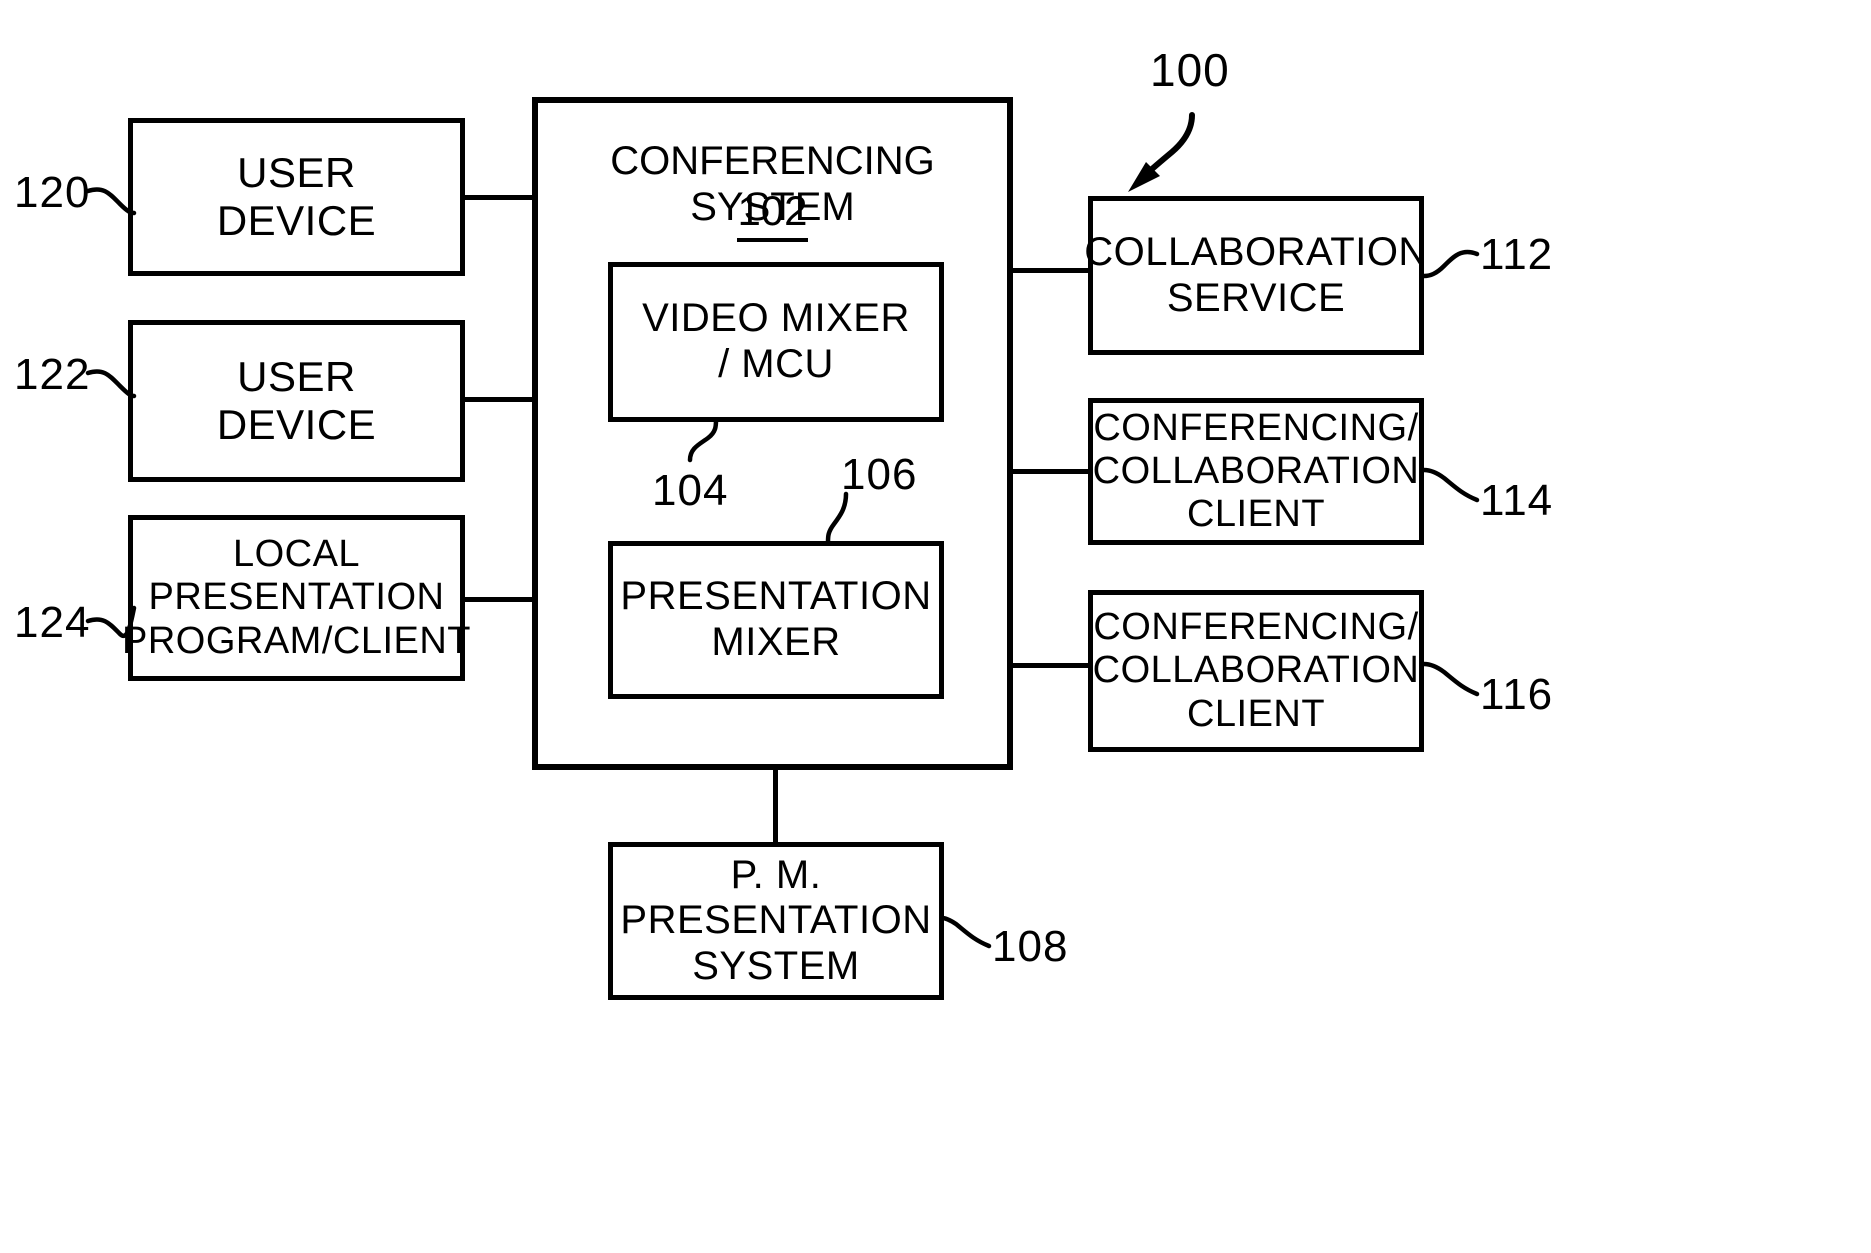 The width and height of the screenshot is (1871, 1253). I want to click on user-device-122-label: USER DEVICE, so click(296, 400).